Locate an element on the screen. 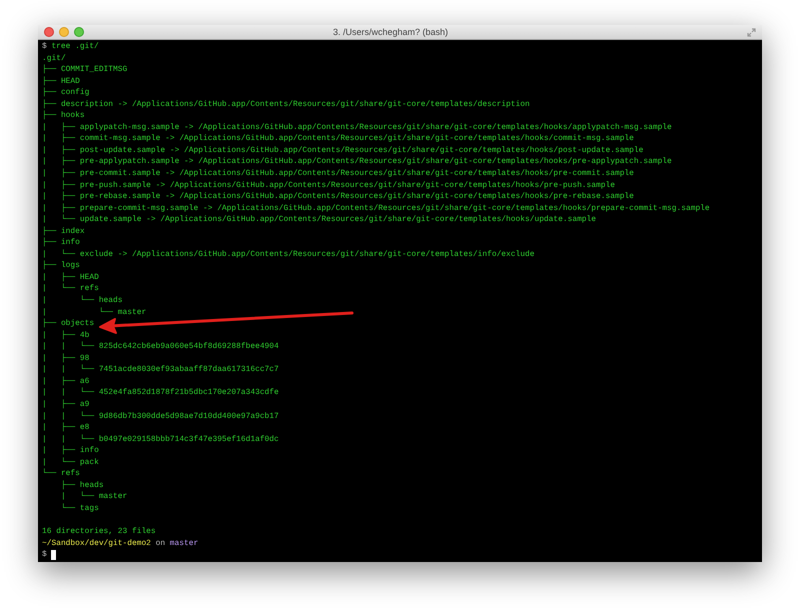 The image size is (800, 615). zoom-button is located at coordinates (79, 32).